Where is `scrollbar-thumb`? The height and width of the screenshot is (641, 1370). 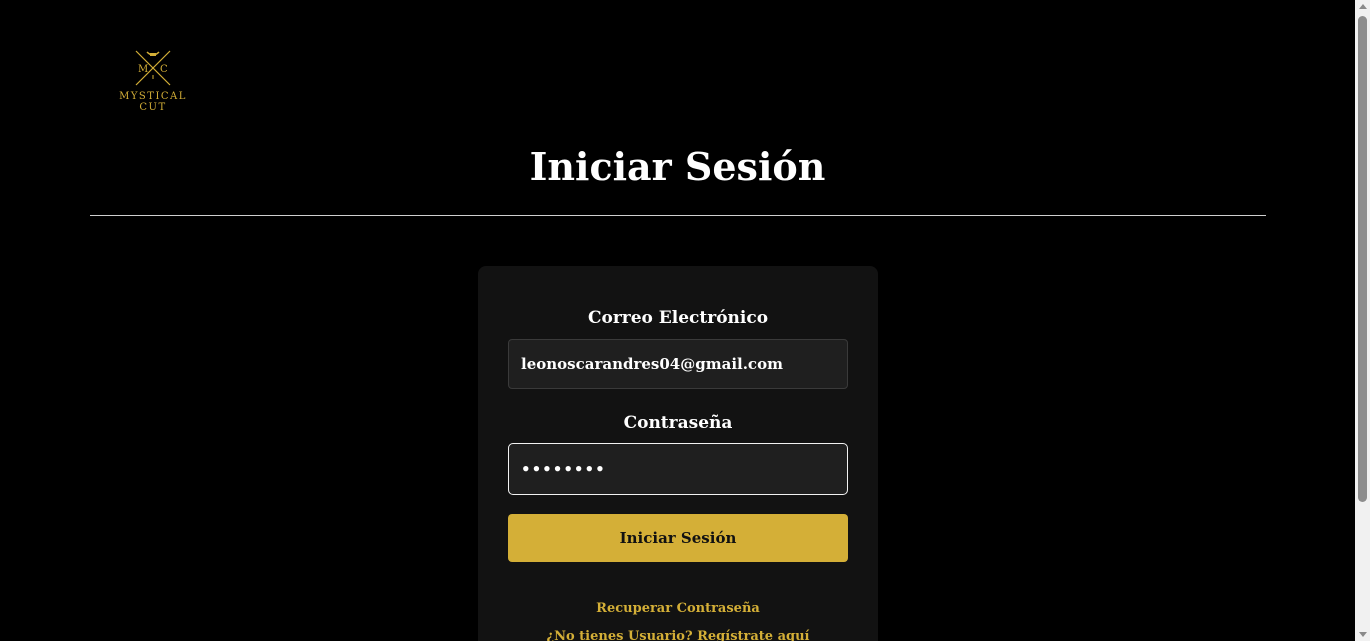
scrollbar-thumb is located at coordinates (1362, 259).